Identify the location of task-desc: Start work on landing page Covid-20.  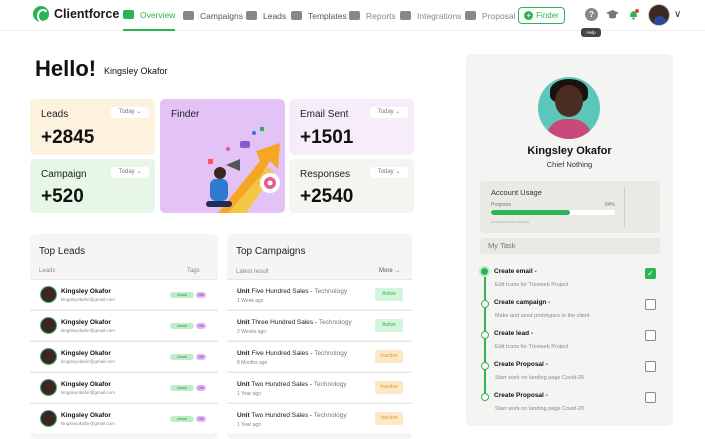
(539, 409).